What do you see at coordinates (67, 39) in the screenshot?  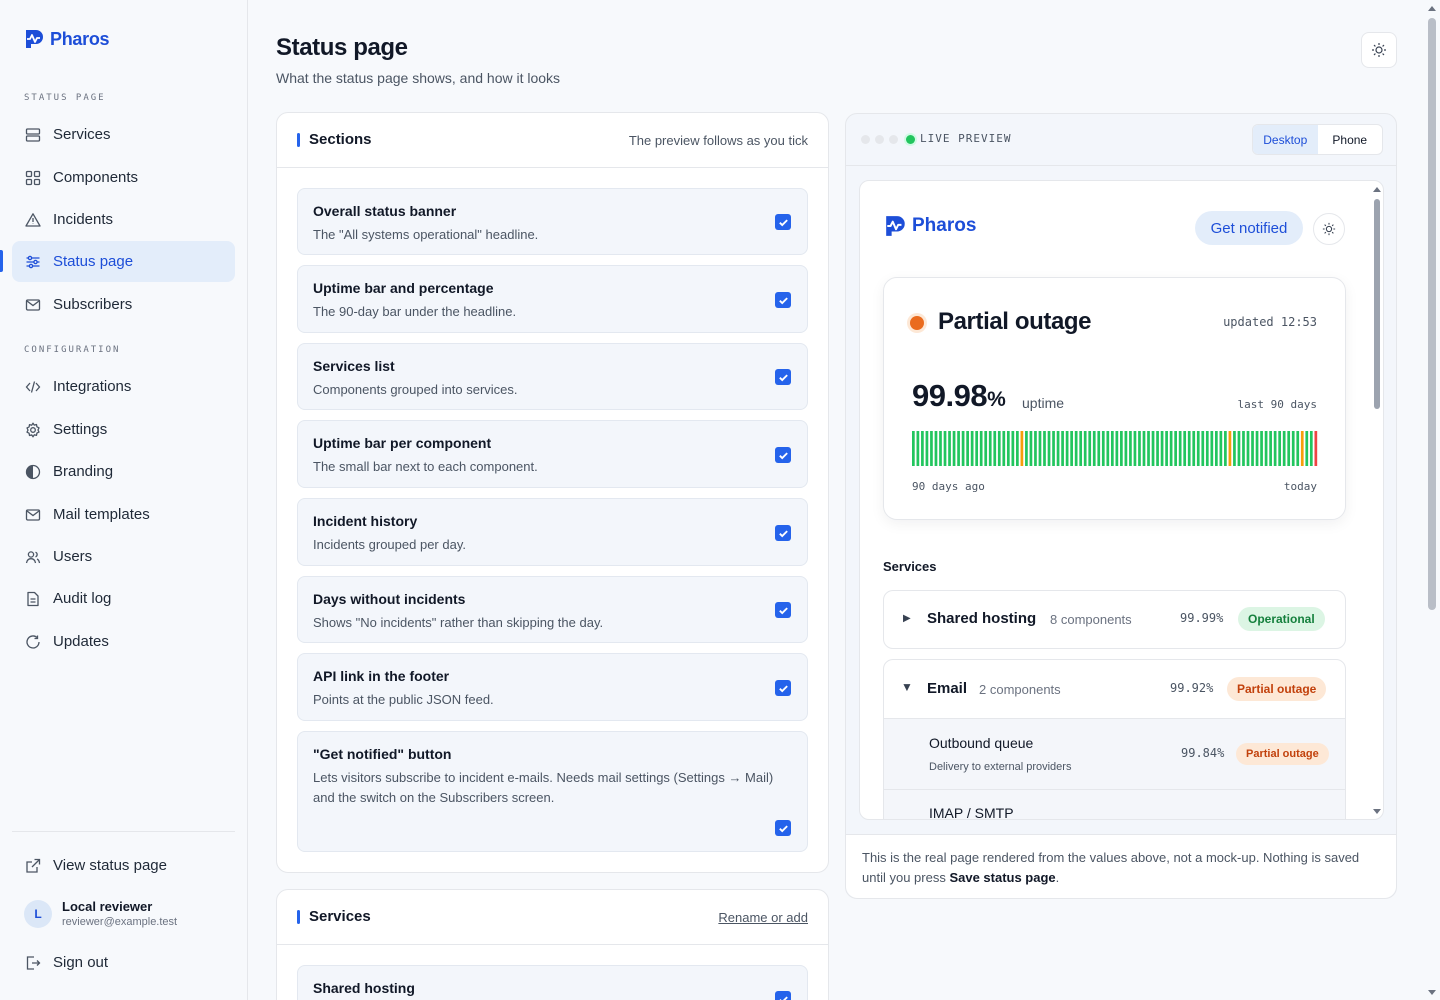 I see `brand-logo: Pharos` at bounding box center [67, 39].